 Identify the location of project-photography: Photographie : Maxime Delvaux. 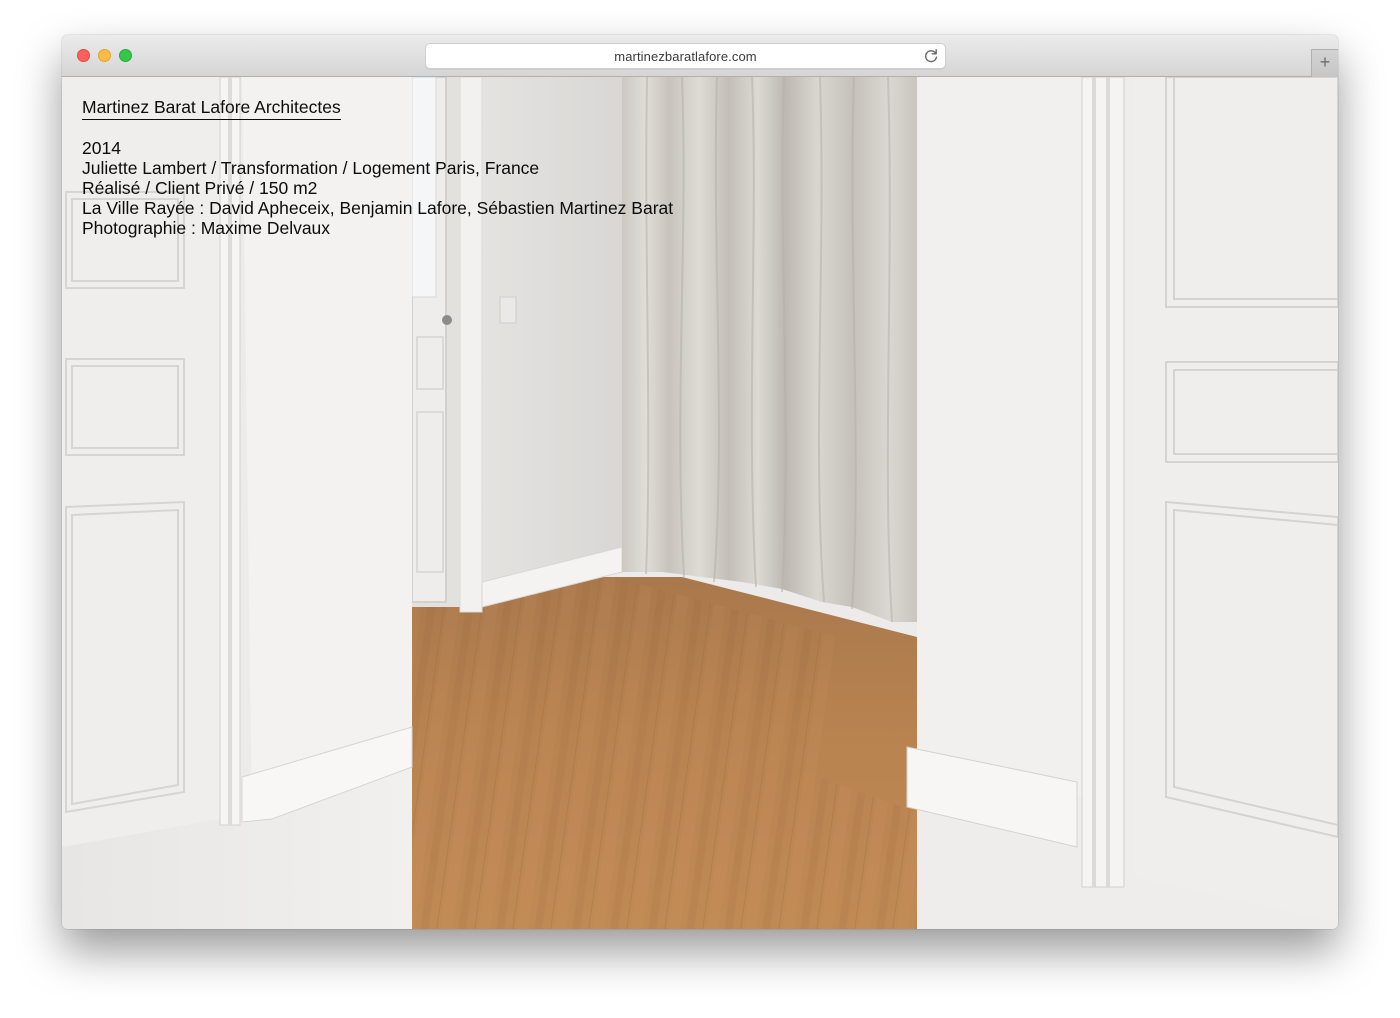
(206, 228).